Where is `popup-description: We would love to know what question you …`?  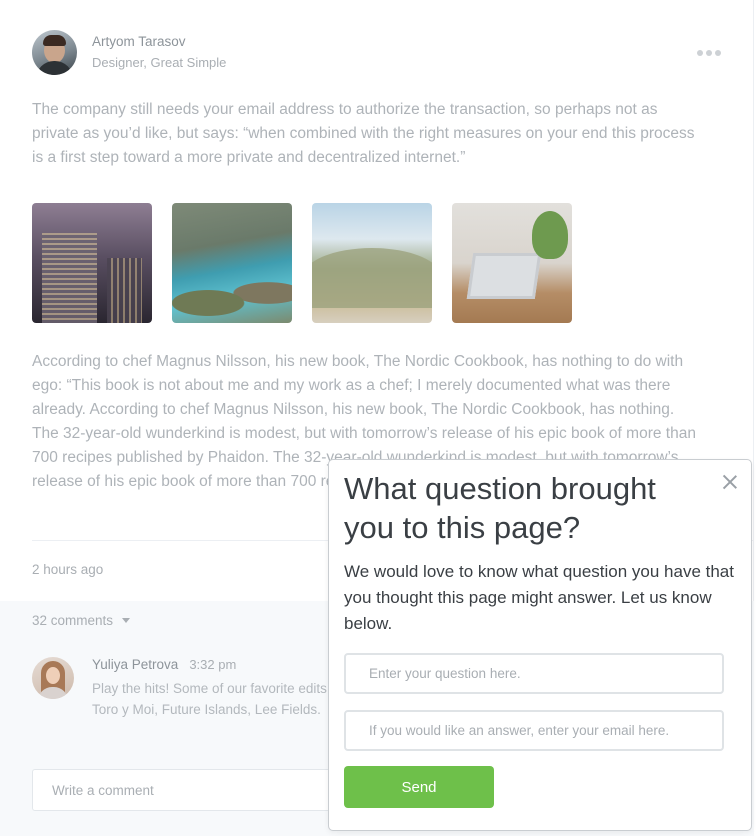
popup-description: We would love to know what question you … is located at coordinates (539, 597).